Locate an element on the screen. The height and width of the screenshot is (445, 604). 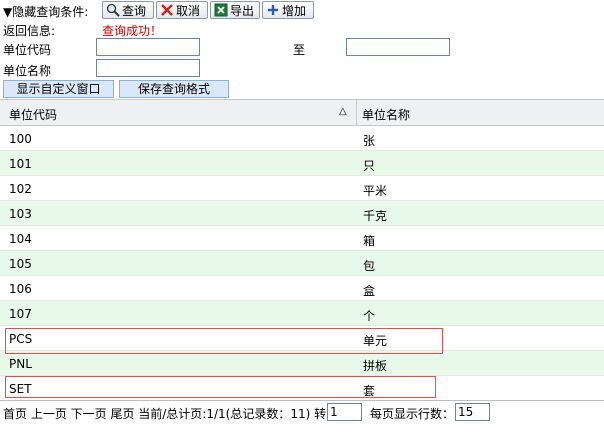
show-custom-window-button: 显示自定义窗口 is located at coordinates (58, 89).